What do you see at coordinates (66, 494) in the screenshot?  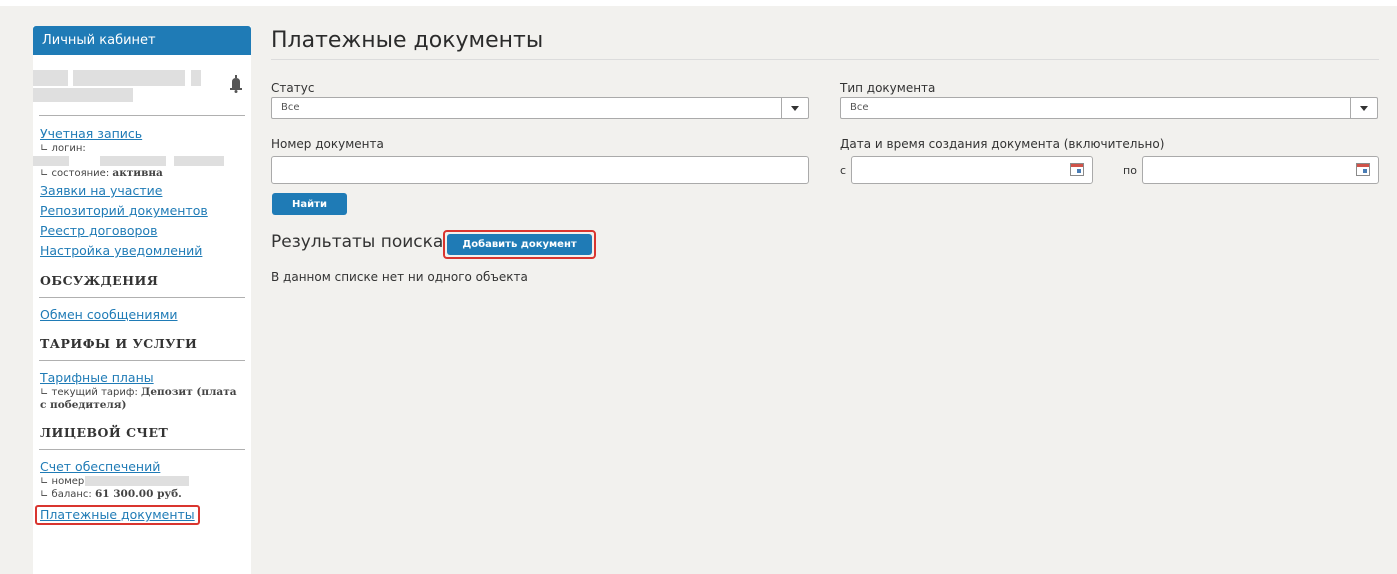 I see `balance-label: ∟ баланс:` at bounding box center [66, 494].